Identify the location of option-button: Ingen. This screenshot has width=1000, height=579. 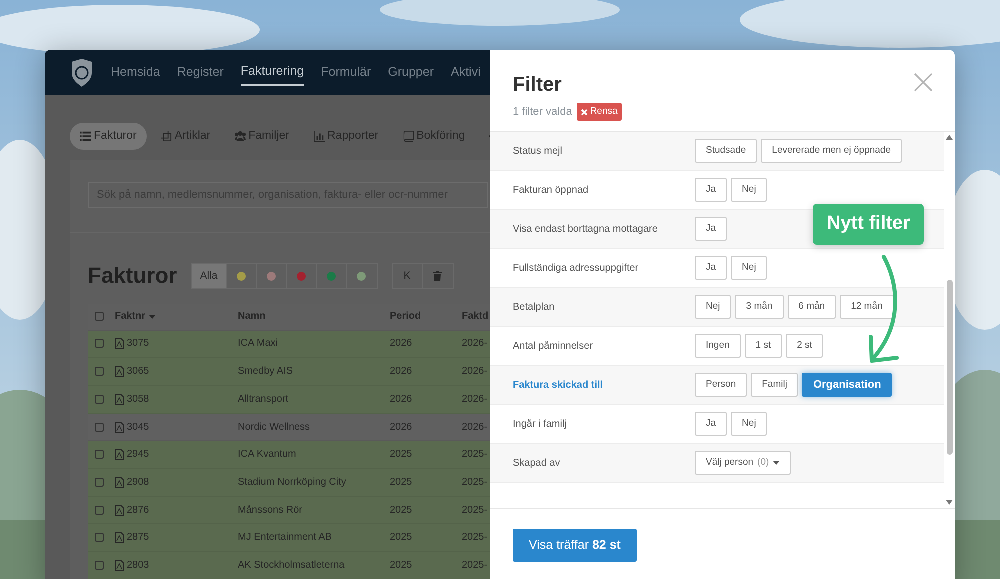
(718, 346).